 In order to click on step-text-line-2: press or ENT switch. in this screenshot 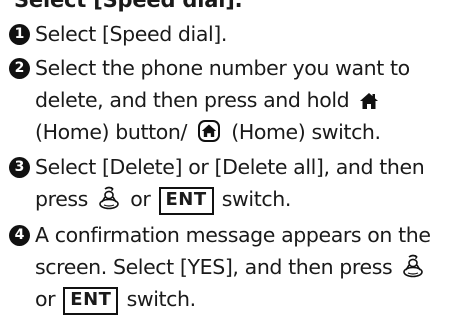, I will do `click(163, 199)`.